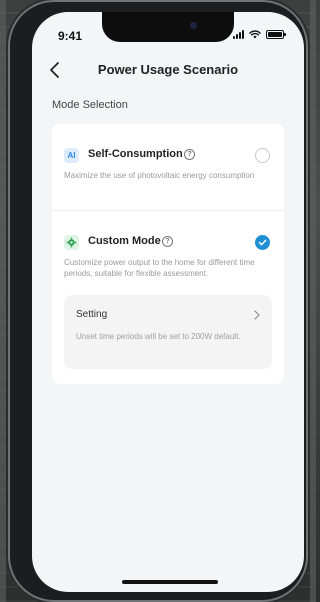 The height and width of the screenshot is (602, 320). Describe the element at coordinates (193, 25) in the screenshot. I see `camera-icon` at that location.